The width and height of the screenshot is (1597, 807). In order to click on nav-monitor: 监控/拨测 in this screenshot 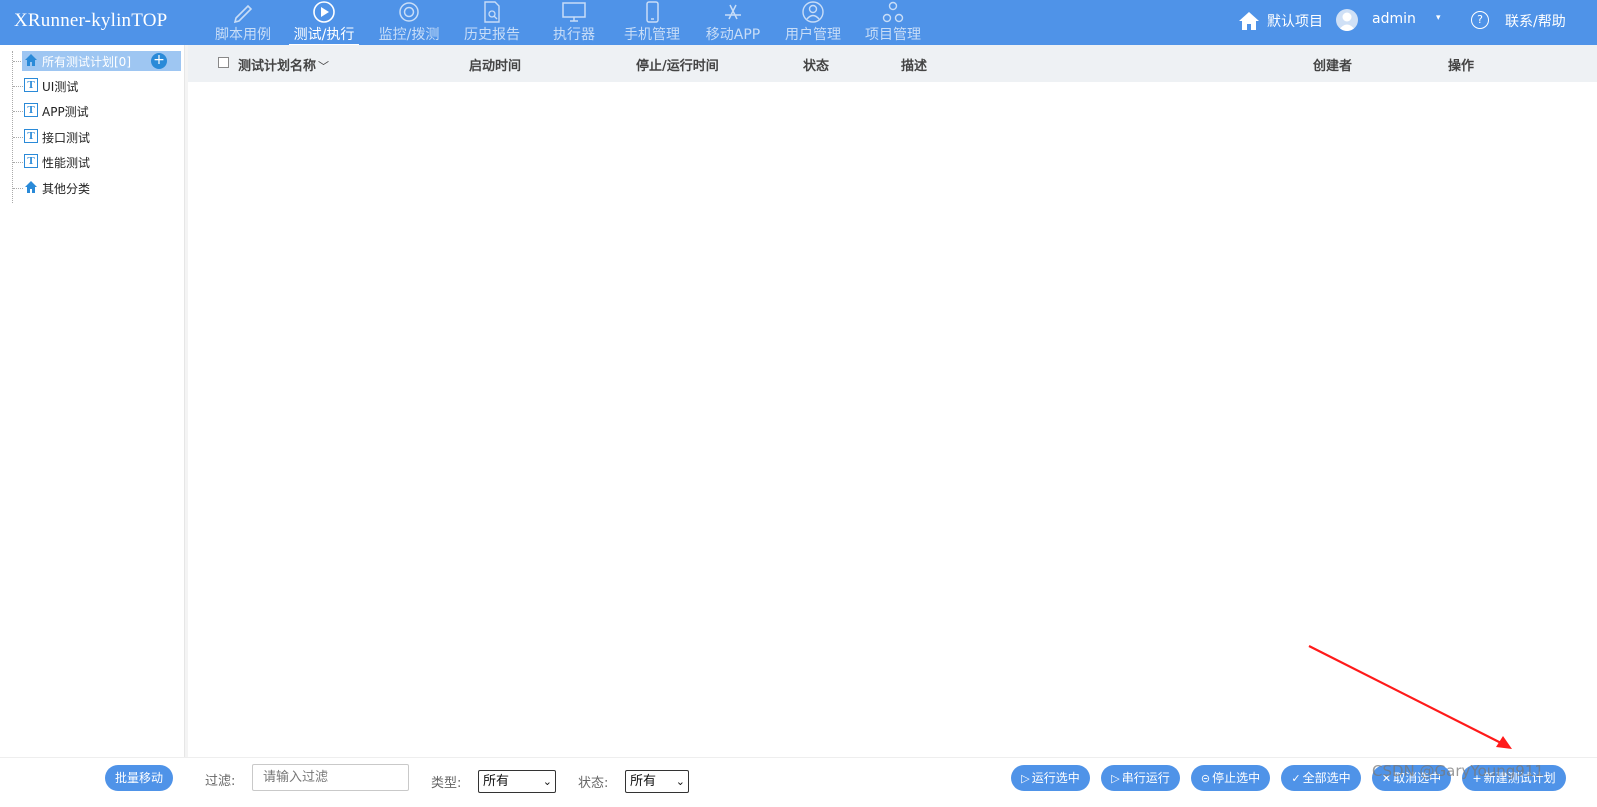, I will do `click(409, 22)`.